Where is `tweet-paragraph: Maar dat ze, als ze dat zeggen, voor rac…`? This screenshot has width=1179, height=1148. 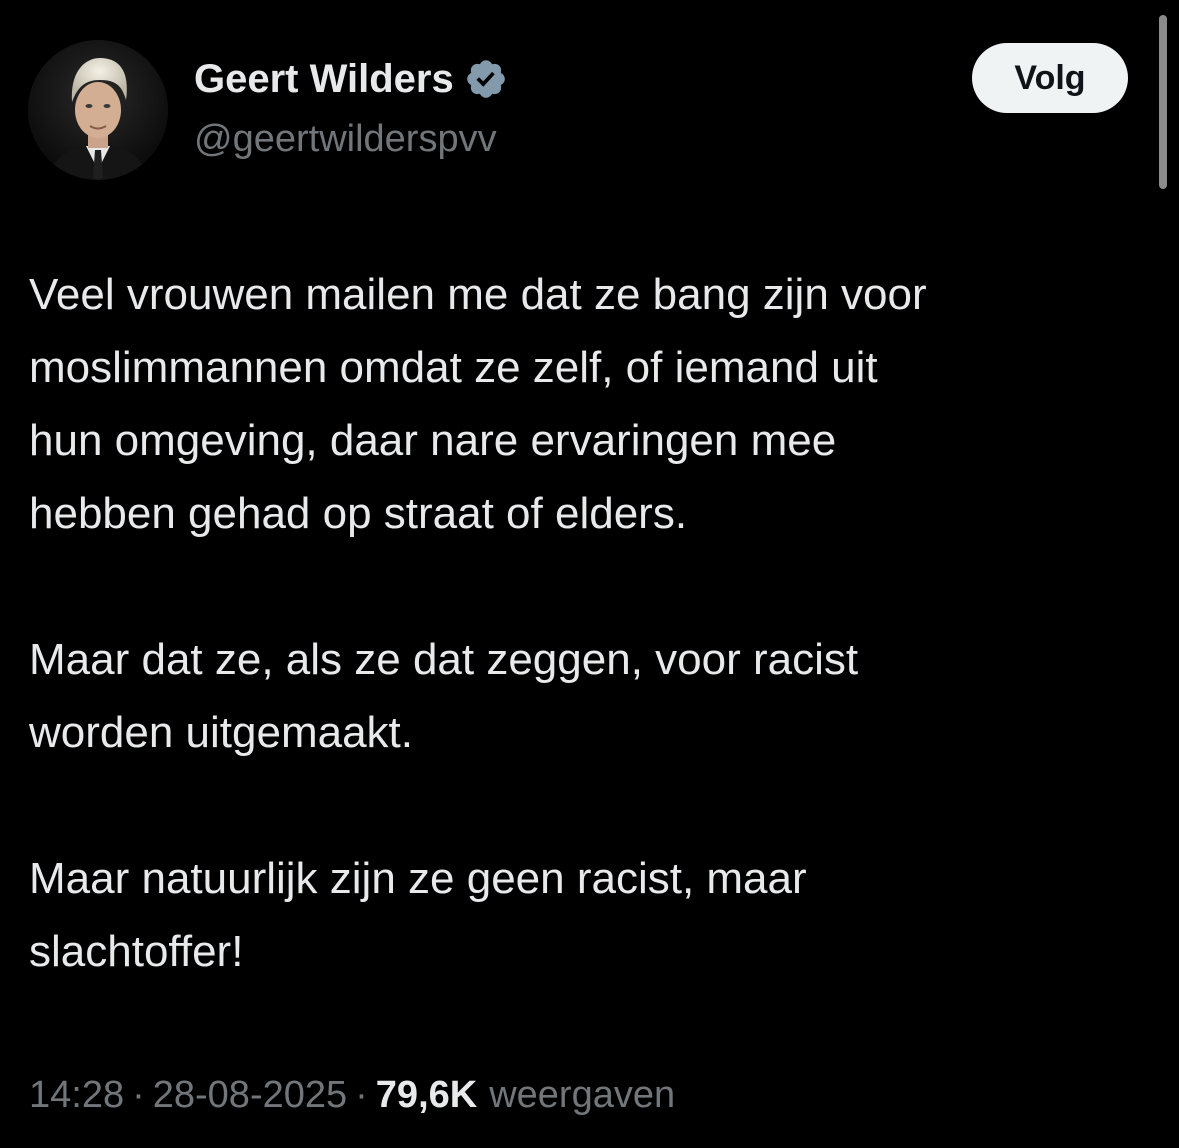 tweet-paragraph: Maar dat ze, als ze dat zeggen, voor rac… is located at coordinates (589, 696).